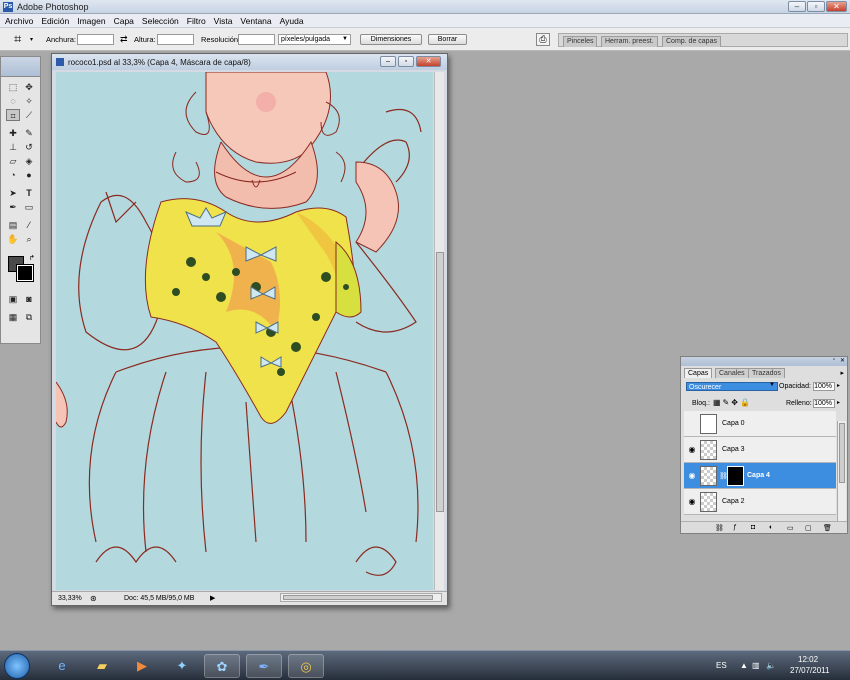  Describe the element at coordinates (13, 147) in the screenshot. I see `clone-stamp-icon: ⊥` at that location.